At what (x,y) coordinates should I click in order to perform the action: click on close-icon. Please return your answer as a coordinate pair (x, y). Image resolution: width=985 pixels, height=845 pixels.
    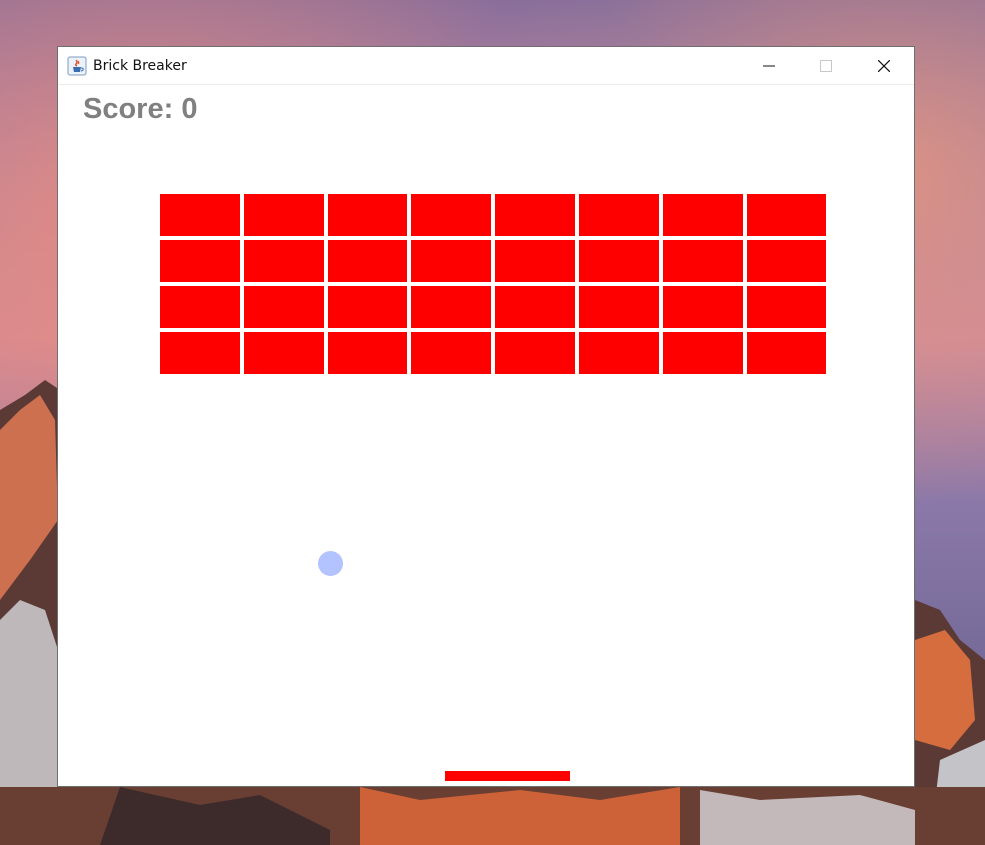
    Looking at the image, I should click on (884, 66).